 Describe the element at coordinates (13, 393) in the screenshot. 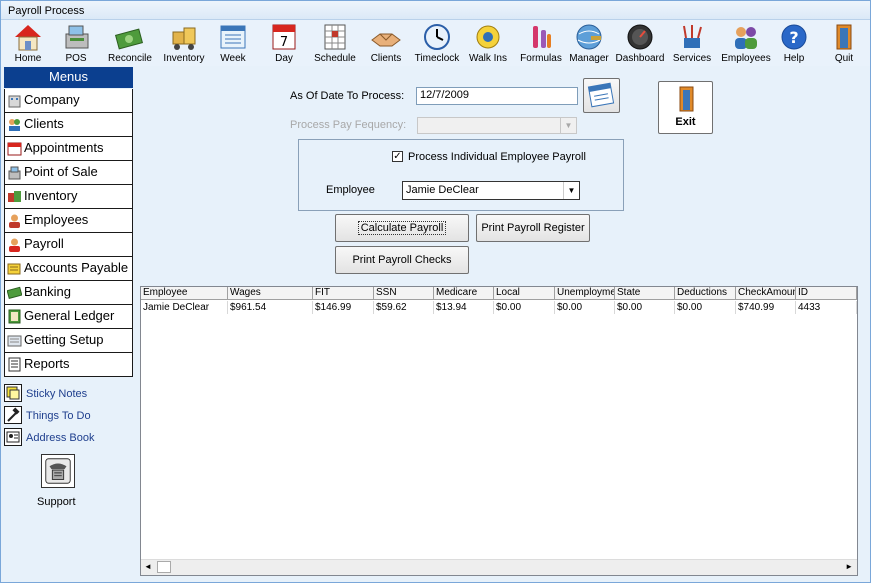

I see `sticky-note-icon` at that location.